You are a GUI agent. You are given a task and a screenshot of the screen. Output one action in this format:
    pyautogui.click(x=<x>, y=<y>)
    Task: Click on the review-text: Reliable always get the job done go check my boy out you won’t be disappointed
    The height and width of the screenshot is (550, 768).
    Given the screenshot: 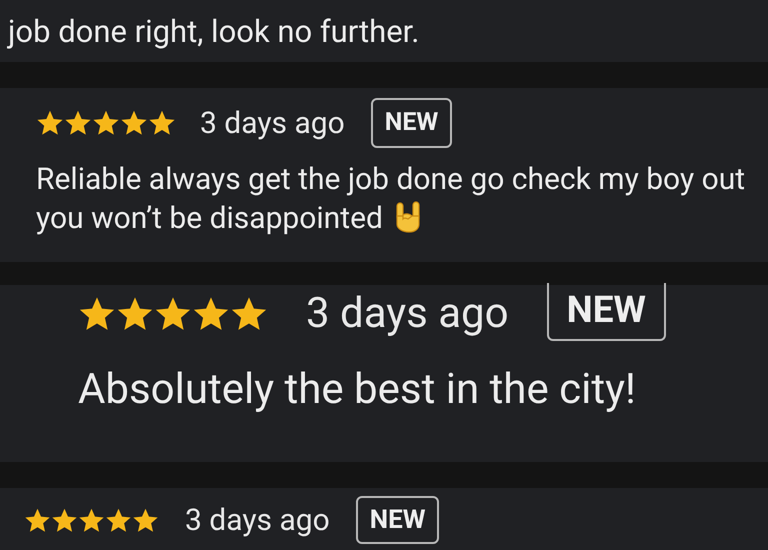 What is the action you would take?
    pyautogui.click(x=391, y=199)
    